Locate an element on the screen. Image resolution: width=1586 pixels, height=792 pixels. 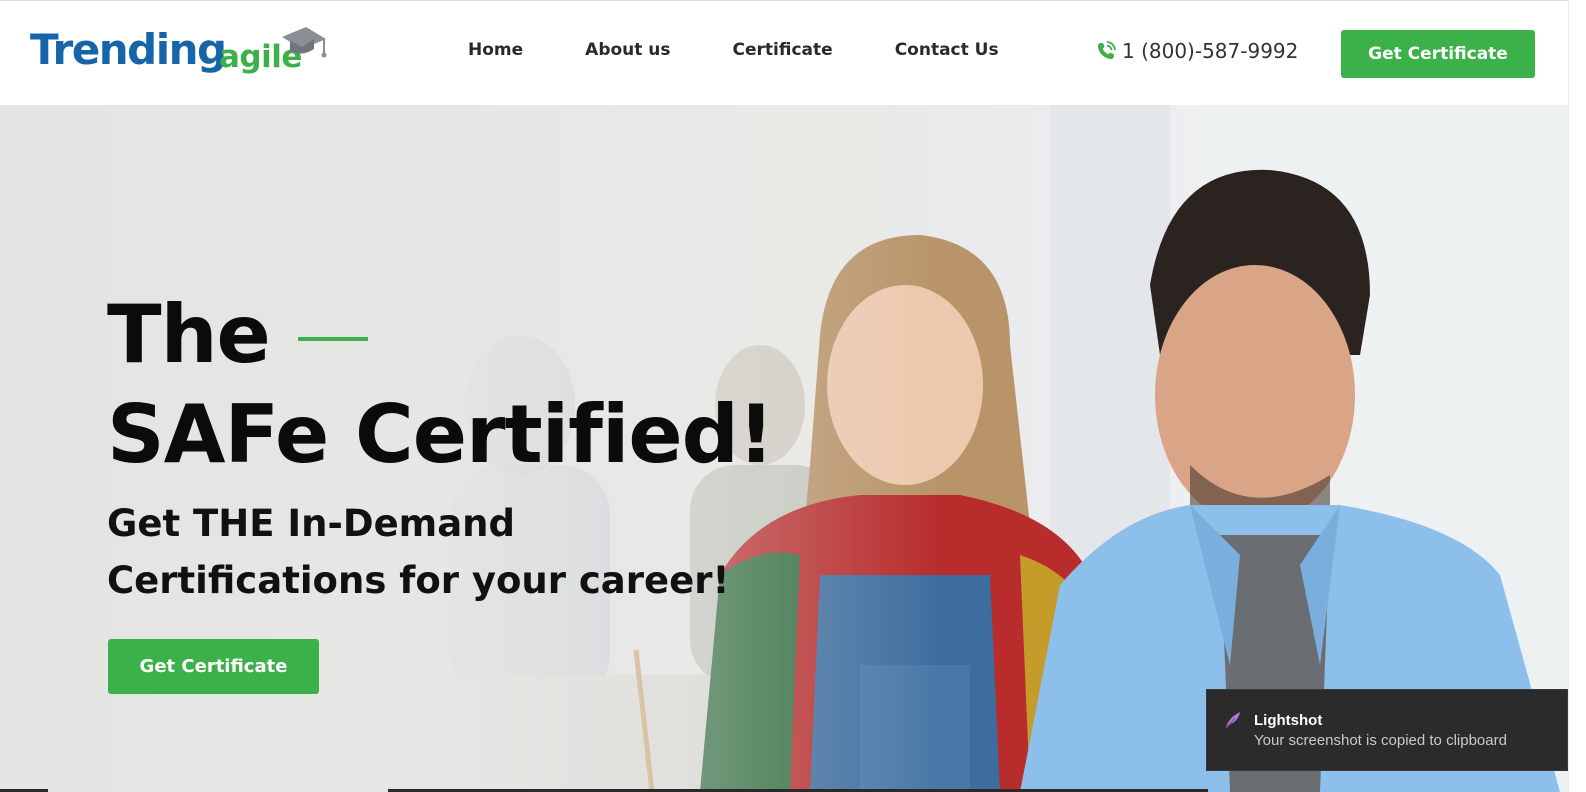
phone-icon is located at coordinates (1107, 50).